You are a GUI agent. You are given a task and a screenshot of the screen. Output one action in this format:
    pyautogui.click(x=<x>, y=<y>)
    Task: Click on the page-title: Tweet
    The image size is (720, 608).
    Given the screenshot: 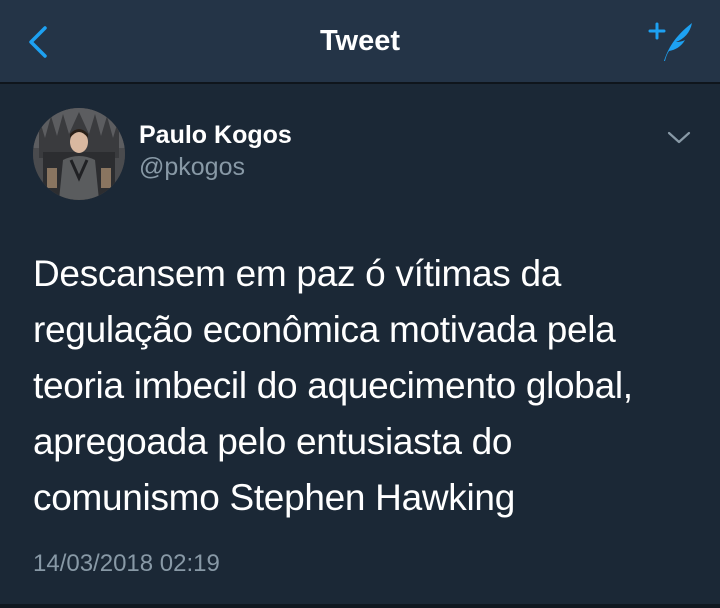 What is the action you would take?
    pyautogui.click(x=360, y=41)
    